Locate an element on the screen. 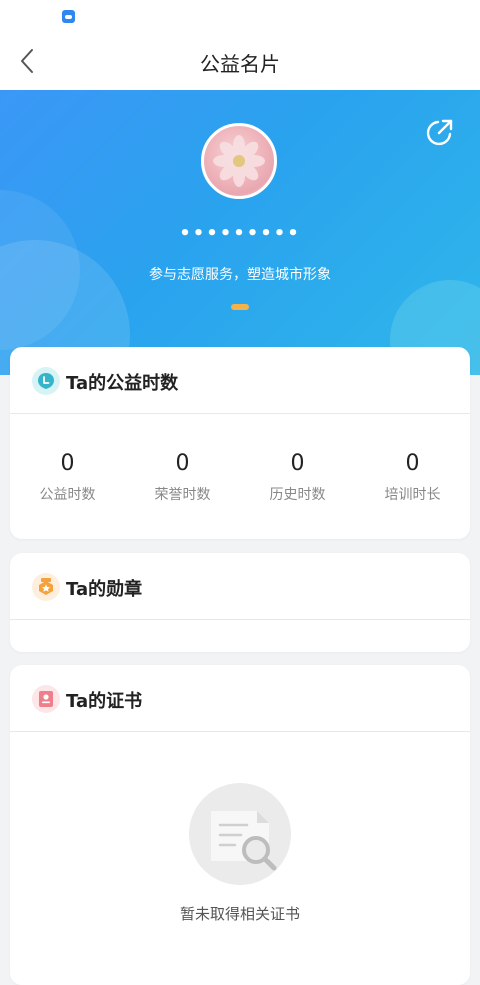  medal-icon is located at coordinates (46, 587).